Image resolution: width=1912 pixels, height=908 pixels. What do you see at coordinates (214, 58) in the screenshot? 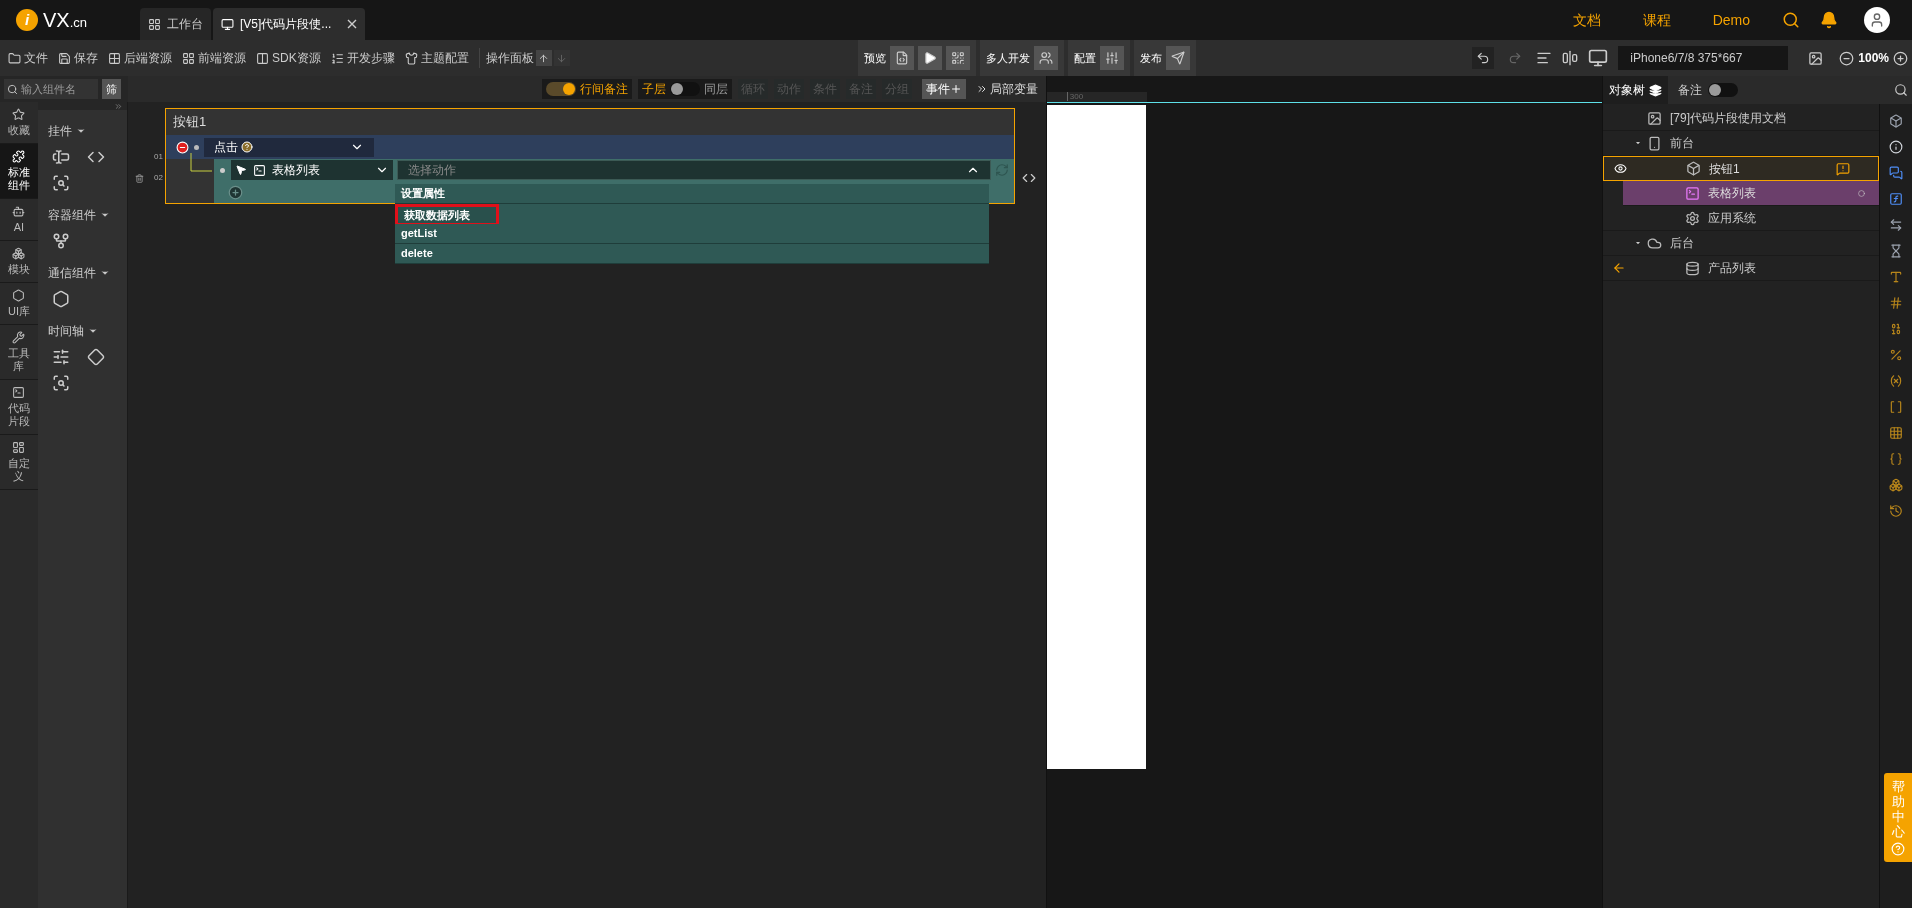
I see `menu-button: 前端资源` at bounding box center [214, 58].